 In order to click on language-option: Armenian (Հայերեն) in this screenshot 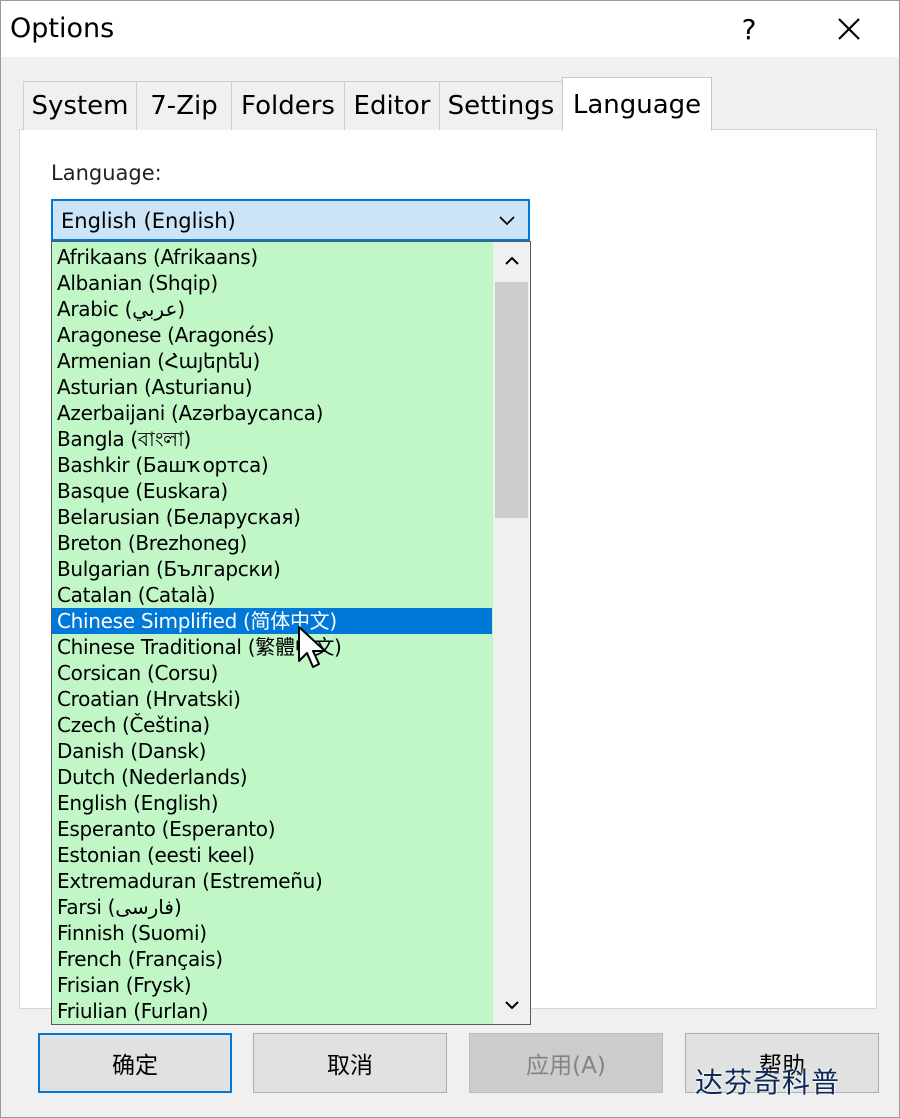, I will do `click(272, 361)`.